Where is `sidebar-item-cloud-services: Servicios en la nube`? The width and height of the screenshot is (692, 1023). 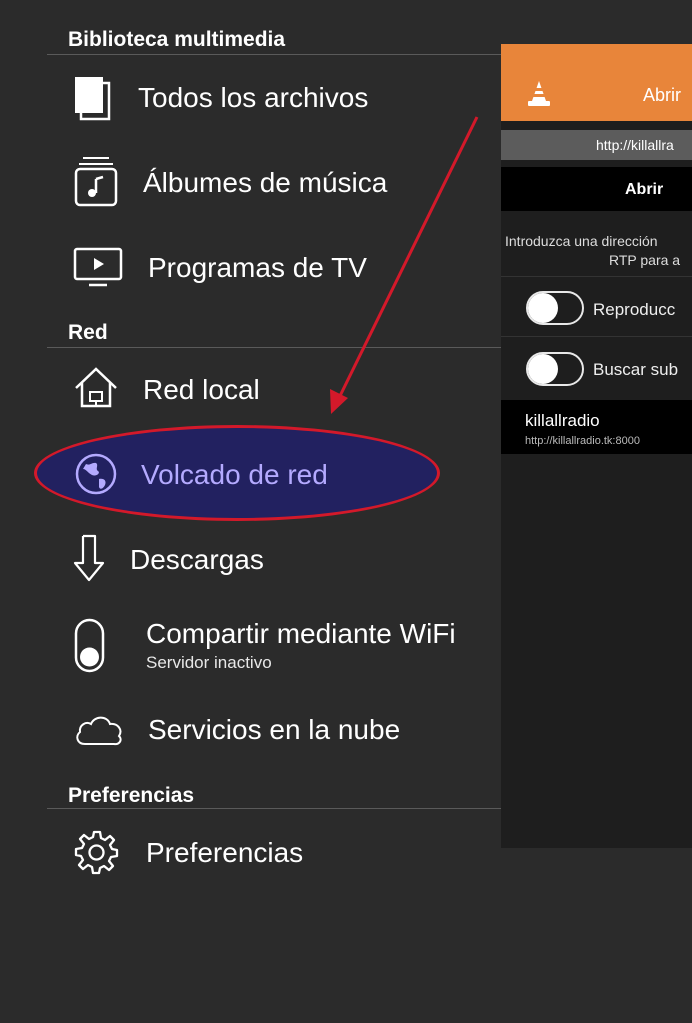 sidebar-item-cloud-services: Servicios en la nube is located at coordinates (250, 730).